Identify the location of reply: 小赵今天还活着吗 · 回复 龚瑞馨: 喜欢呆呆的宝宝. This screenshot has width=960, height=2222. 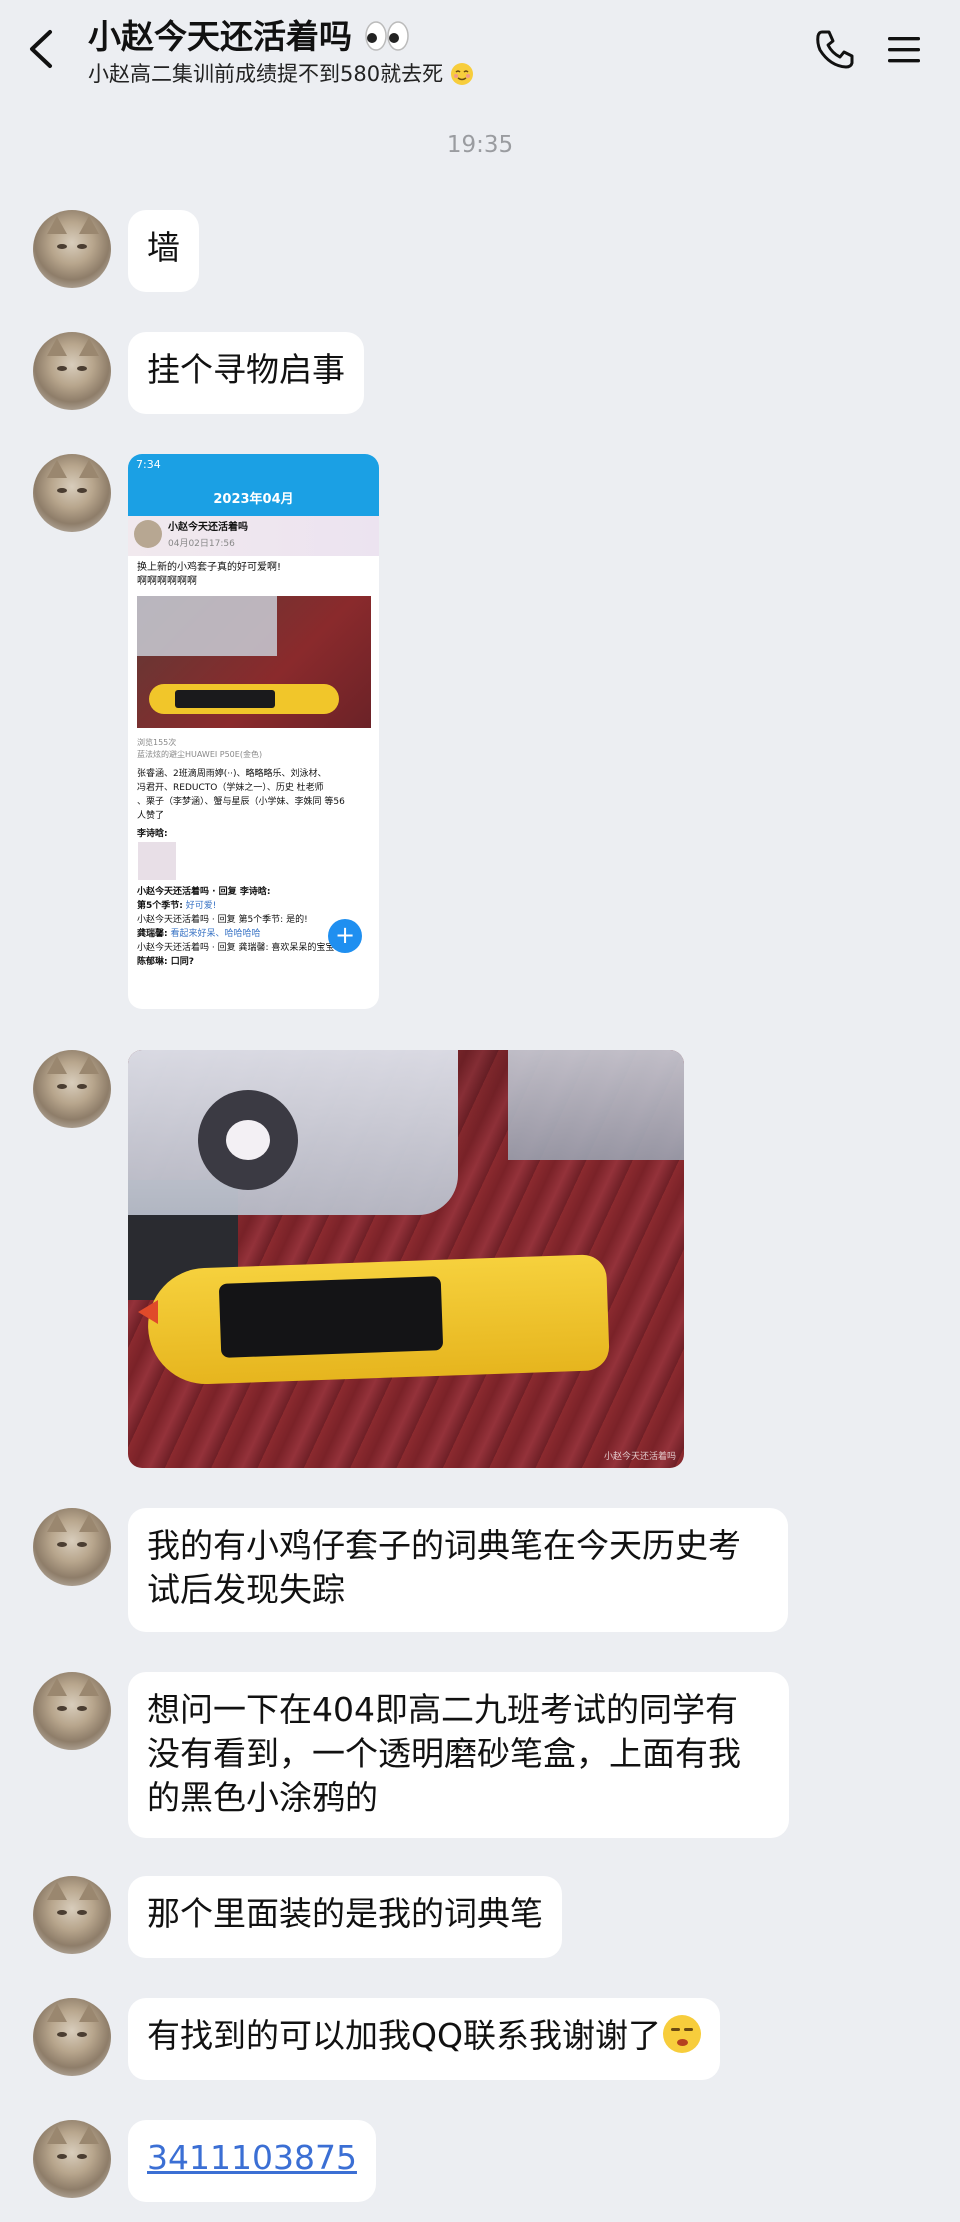
(236, 948).